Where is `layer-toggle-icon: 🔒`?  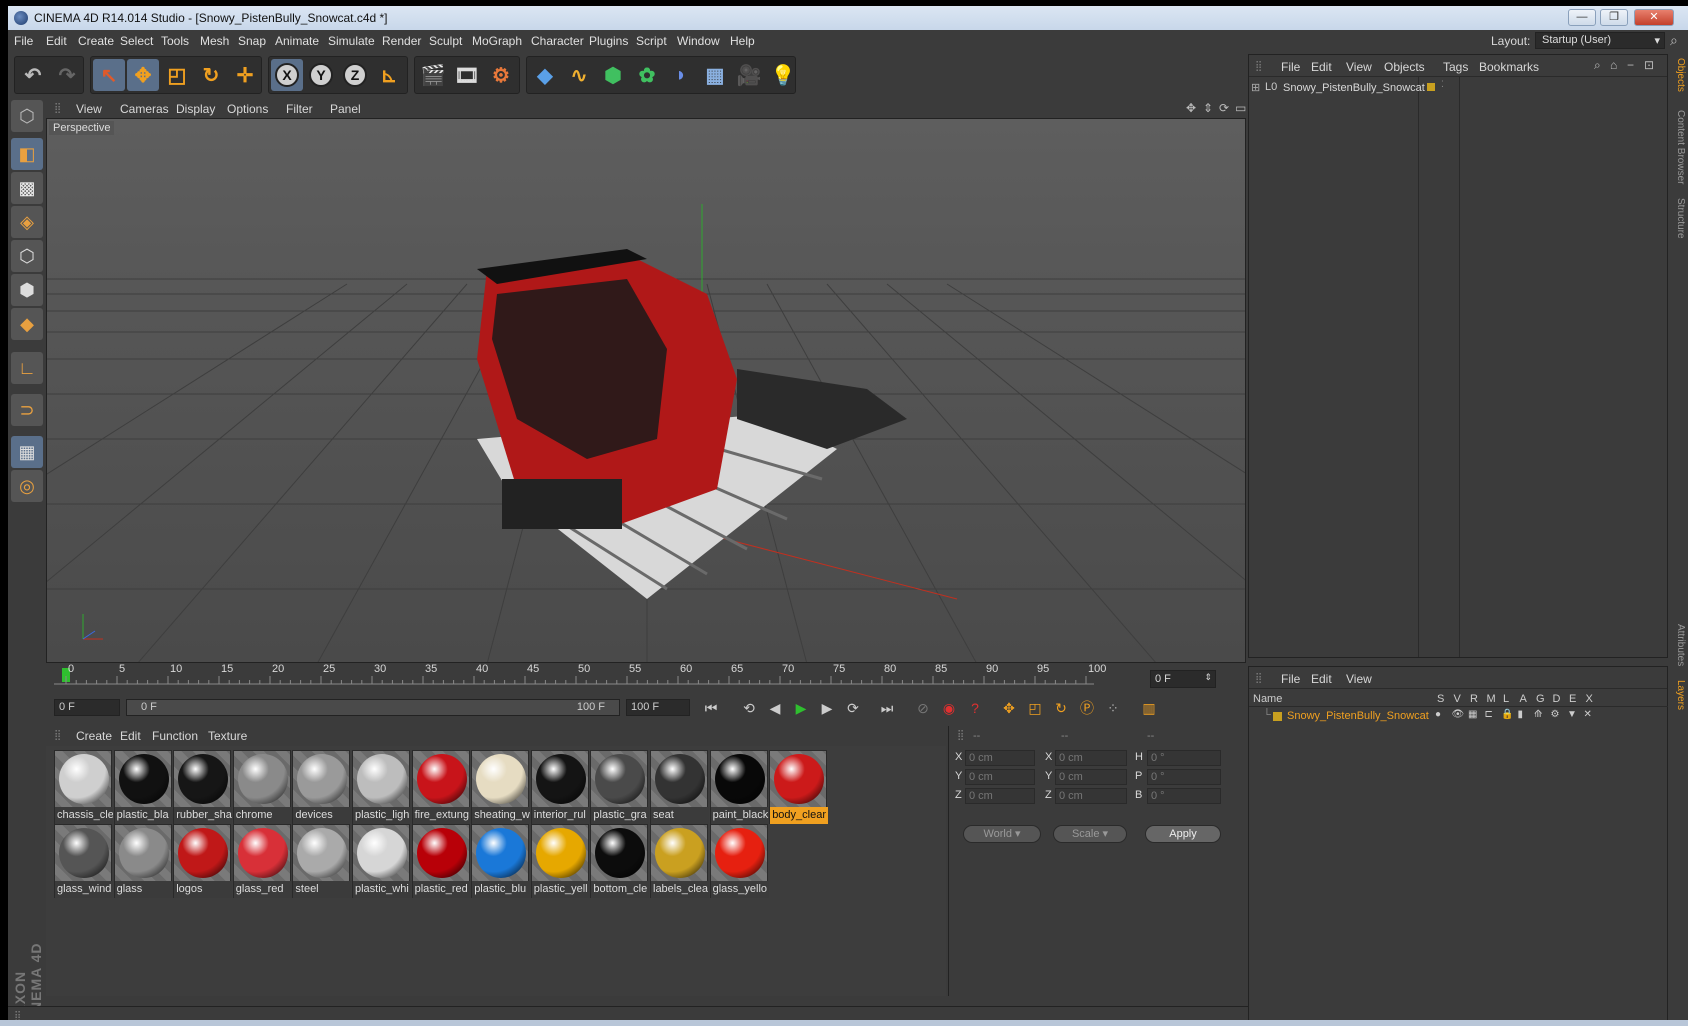 layer-toggle-icon: 🔒 is located at coordinates (1507, 714).